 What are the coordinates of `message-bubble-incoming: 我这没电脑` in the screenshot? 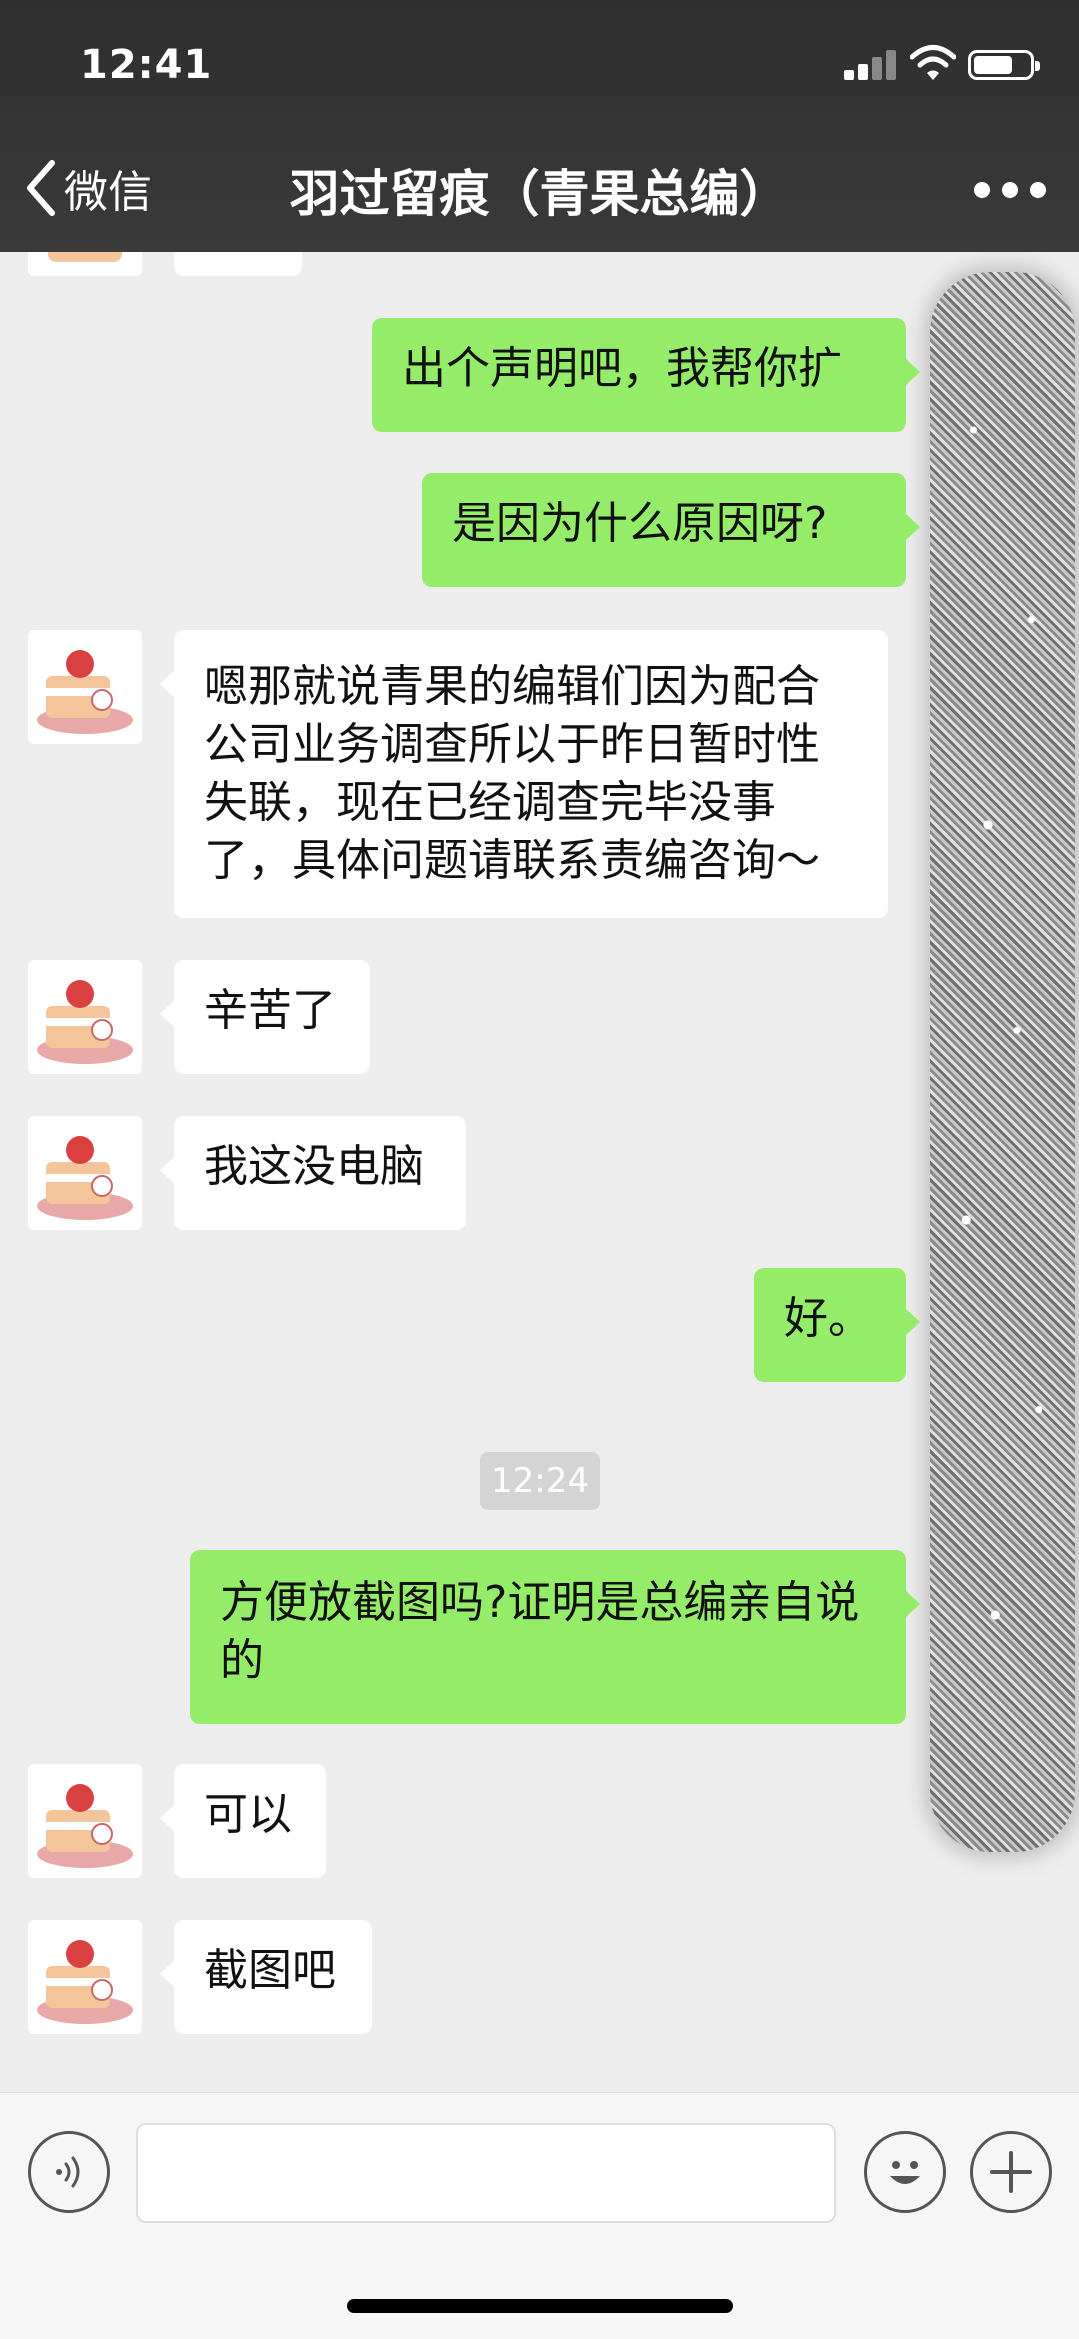 It's located at (313, 1173).